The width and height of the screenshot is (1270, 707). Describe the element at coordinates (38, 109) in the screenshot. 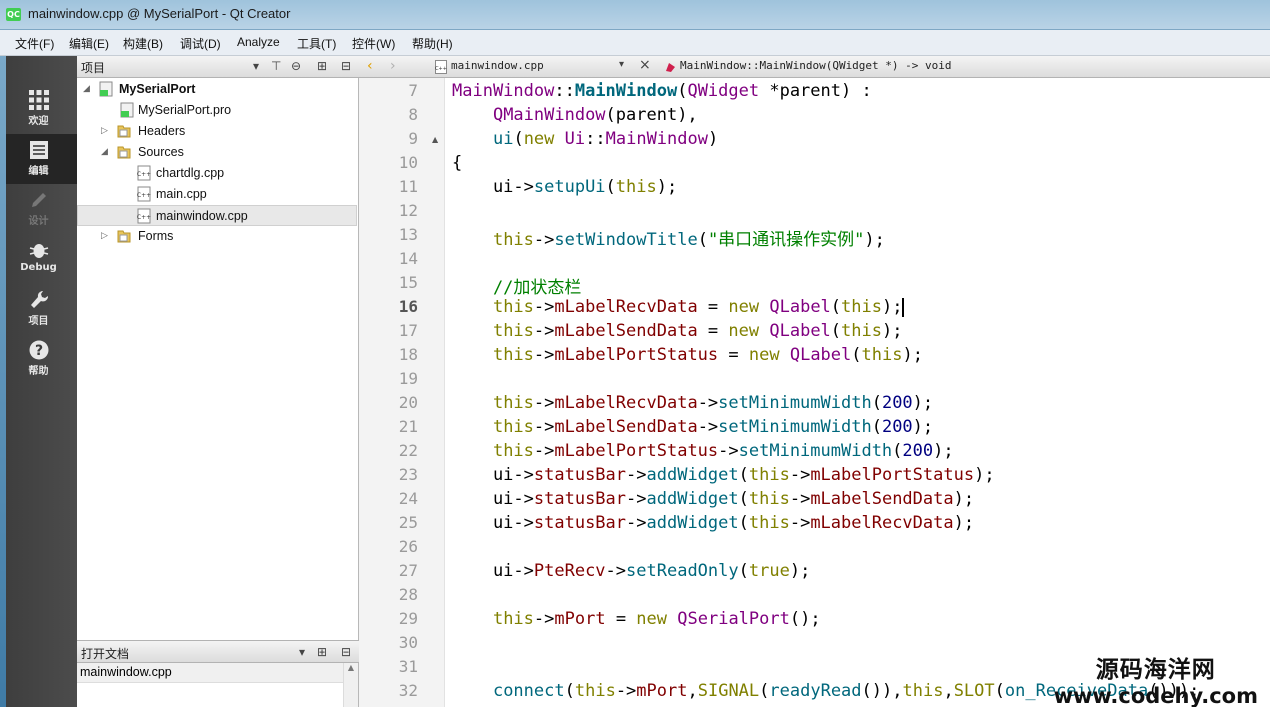

I see `mode-welcome: 欢迎` at that location.